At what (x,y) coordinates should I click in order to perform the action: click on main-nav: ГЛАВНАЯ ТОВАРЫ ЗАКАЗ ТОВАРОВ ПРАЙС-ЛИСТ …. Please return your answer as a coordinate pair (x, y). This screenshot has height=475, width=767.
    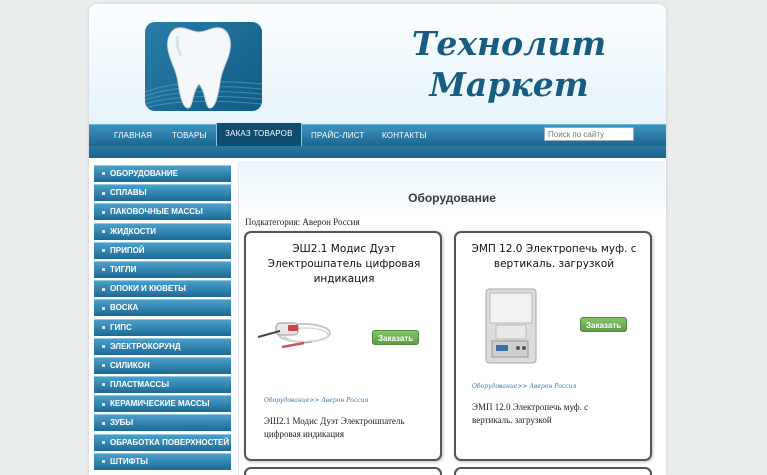
    Looking at the image, I should click on (377, 135).